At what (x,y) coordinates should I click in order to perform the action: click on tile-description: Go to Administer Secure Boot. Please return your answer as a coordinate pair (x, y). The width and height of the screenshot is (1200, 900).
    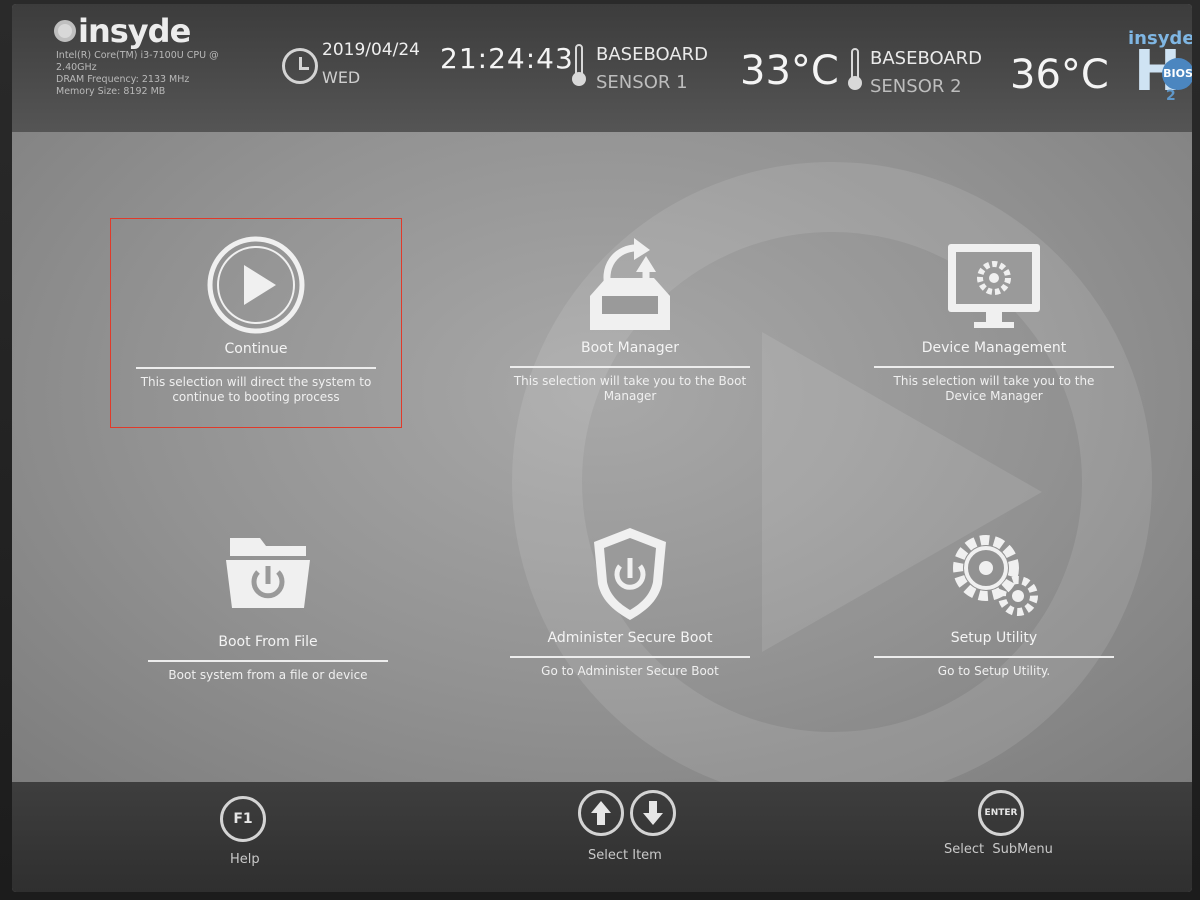
    Looking at the image, I should click on (630, 671).